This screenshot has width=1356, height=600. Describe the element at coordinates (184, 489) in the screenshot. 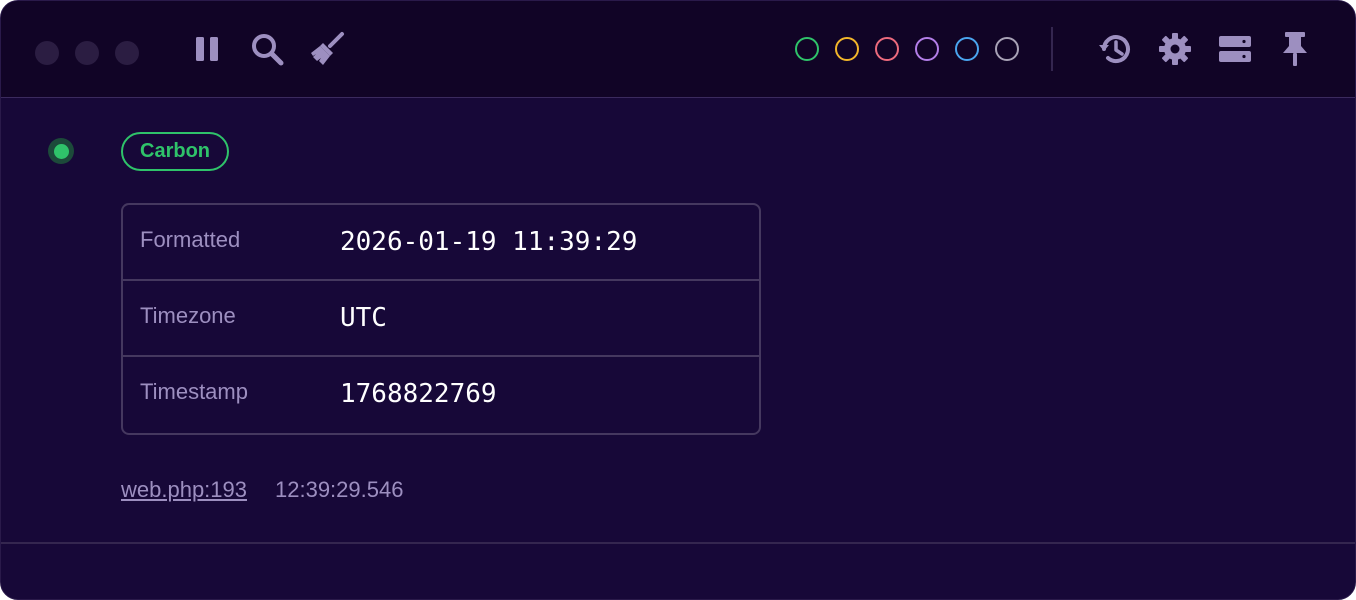

I see `source-file-link: web.php:193` at that location.